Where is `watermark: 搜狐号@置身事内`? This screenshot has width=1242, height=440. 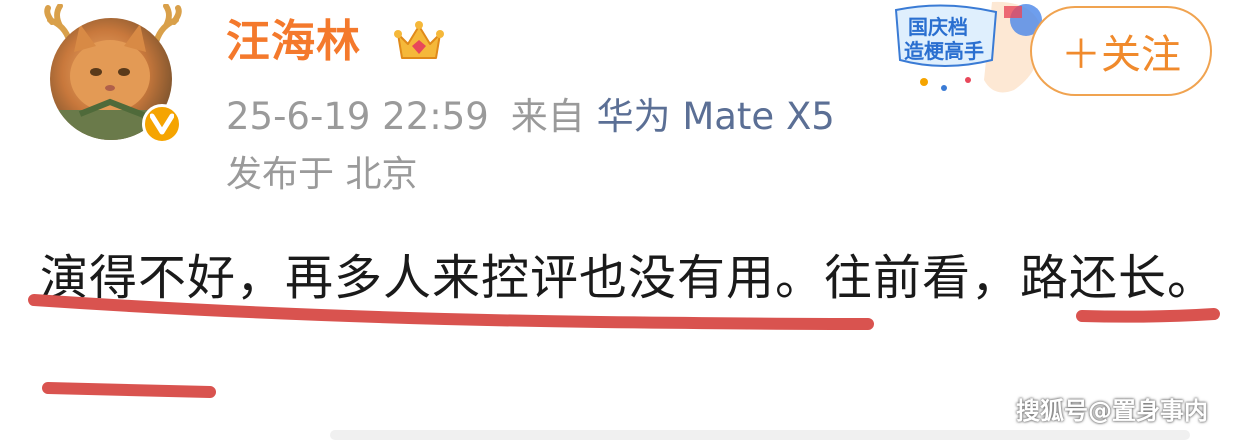
watermark: 搜狐号@置身事内 is located at coordinates (1112, 411).